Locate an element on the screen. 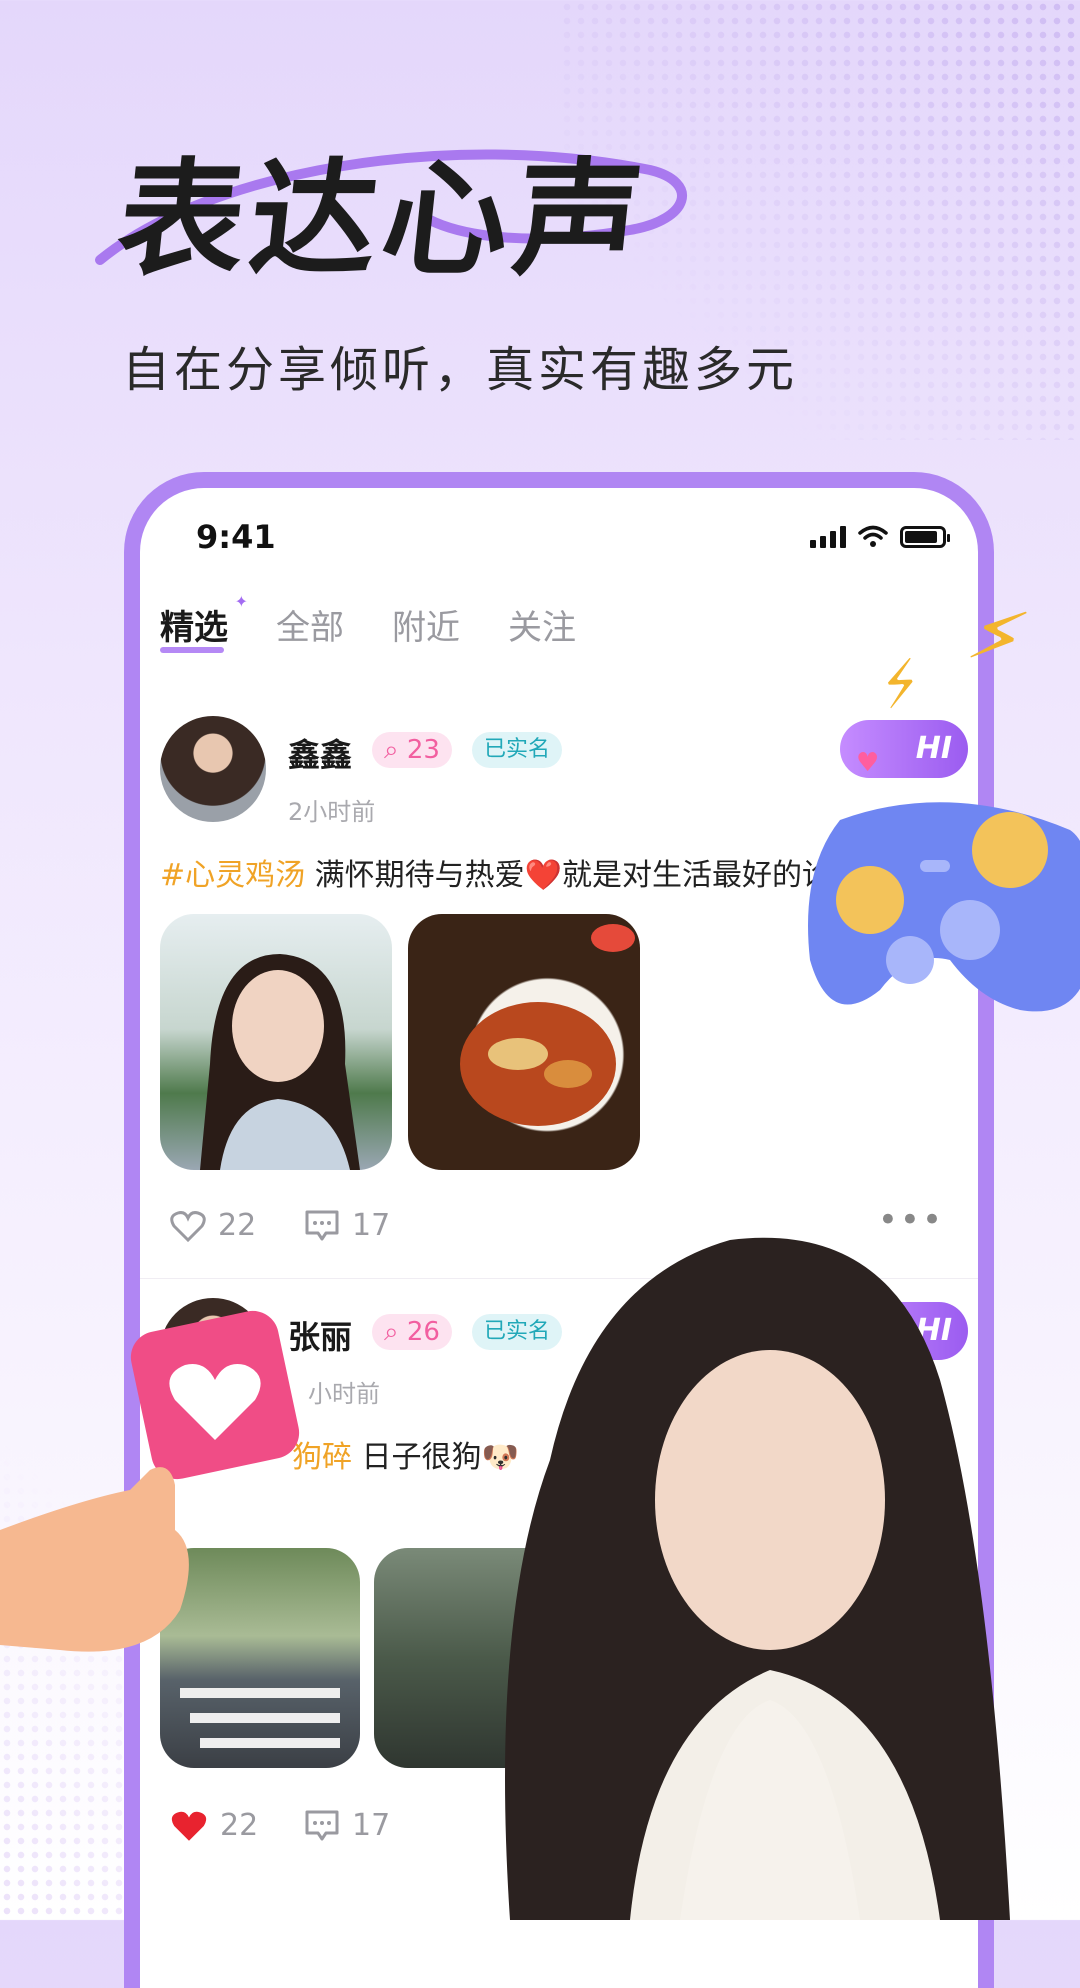  message-count-badge: ⌕ 23 is located at coordinates (412, 750).